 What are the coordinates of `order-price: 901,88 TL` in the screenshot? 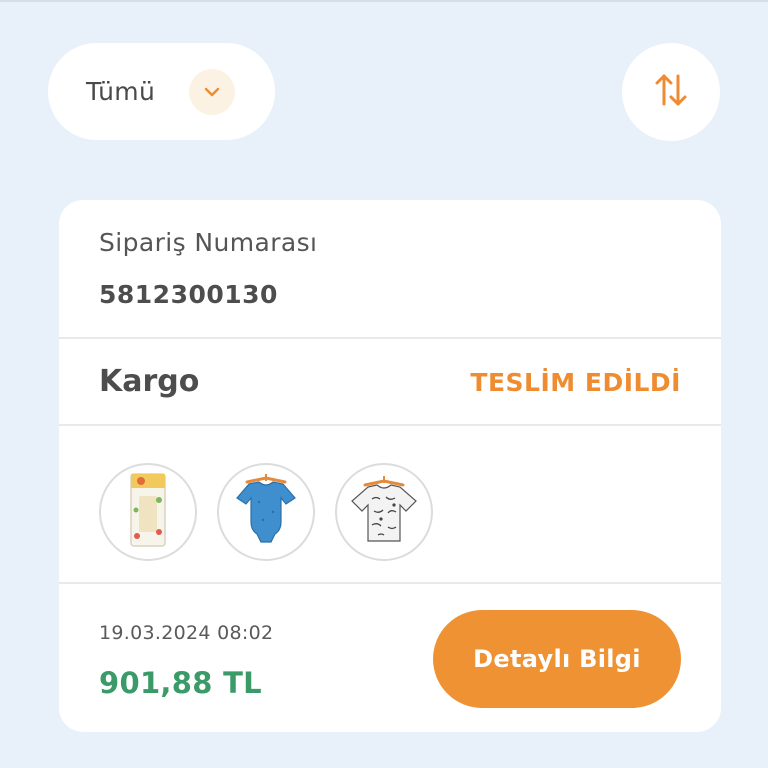 It's located at (180, 683).